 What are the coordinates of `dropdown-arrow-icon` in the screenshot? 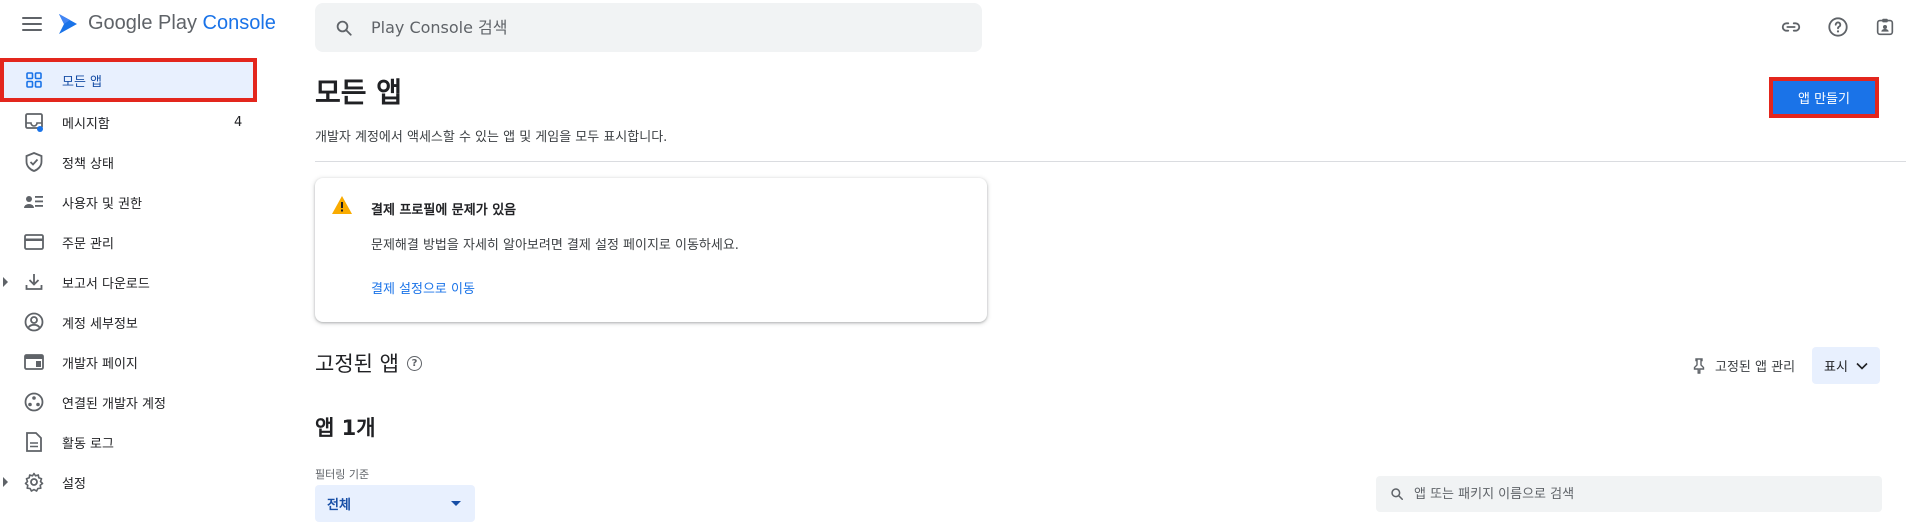 It's located at (456, 503).